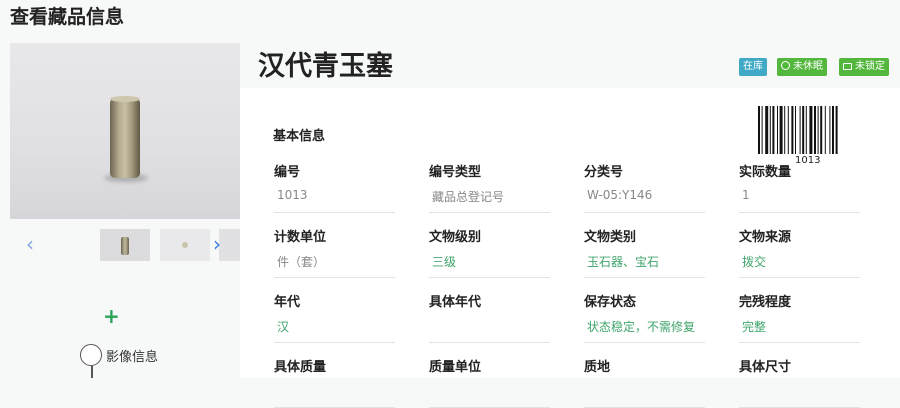 The image size is (900, 408). Describe the element at coordinates (300, 237) in the screenshot. I see `field-label: 计数单位` at that location.